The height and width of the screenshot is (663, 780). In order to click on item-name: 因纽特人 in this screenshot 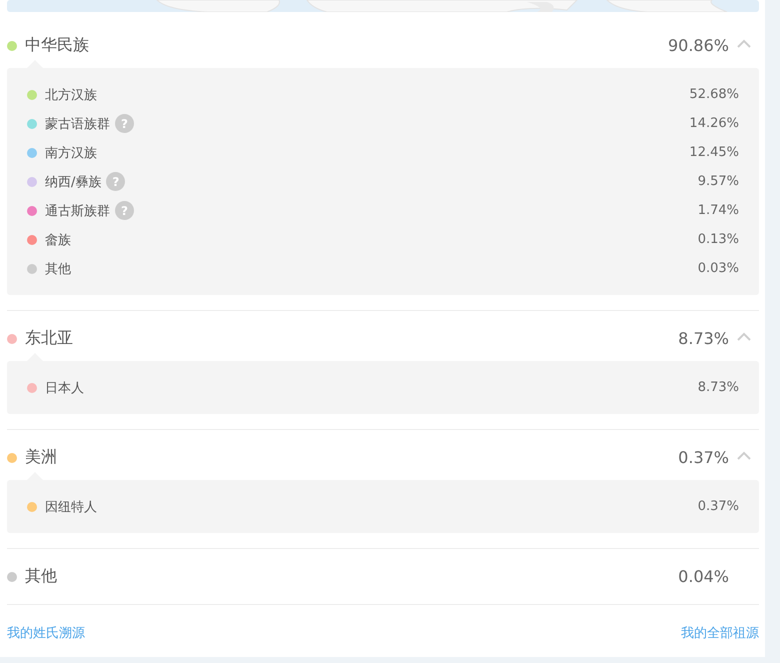, I will do `click(71, 507)`.